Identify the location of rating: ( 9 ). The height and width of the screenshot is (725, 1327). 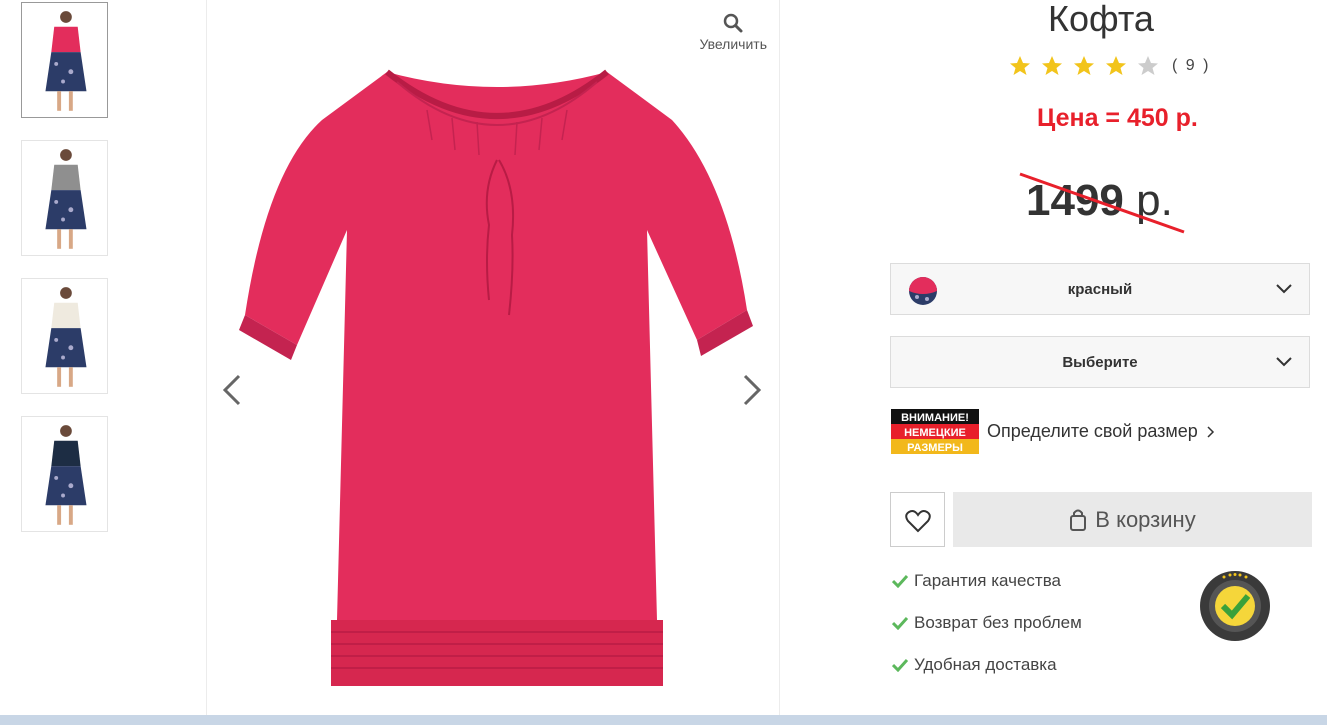
(1109, 66).